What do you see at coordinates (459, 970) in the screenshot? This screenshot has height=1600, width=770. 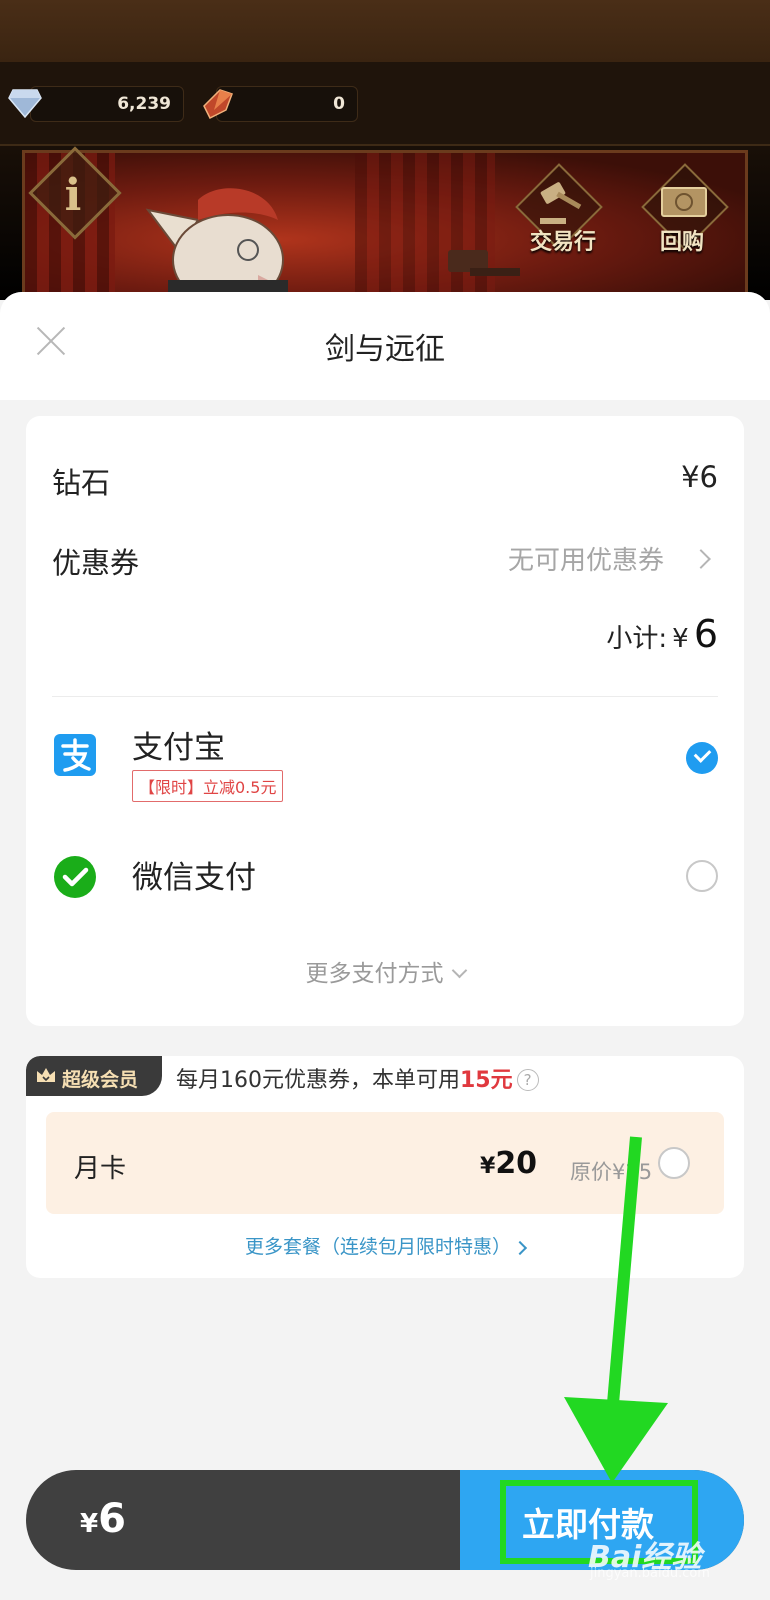 I see `chevron-down-icon` at bounding box center [459, 970].